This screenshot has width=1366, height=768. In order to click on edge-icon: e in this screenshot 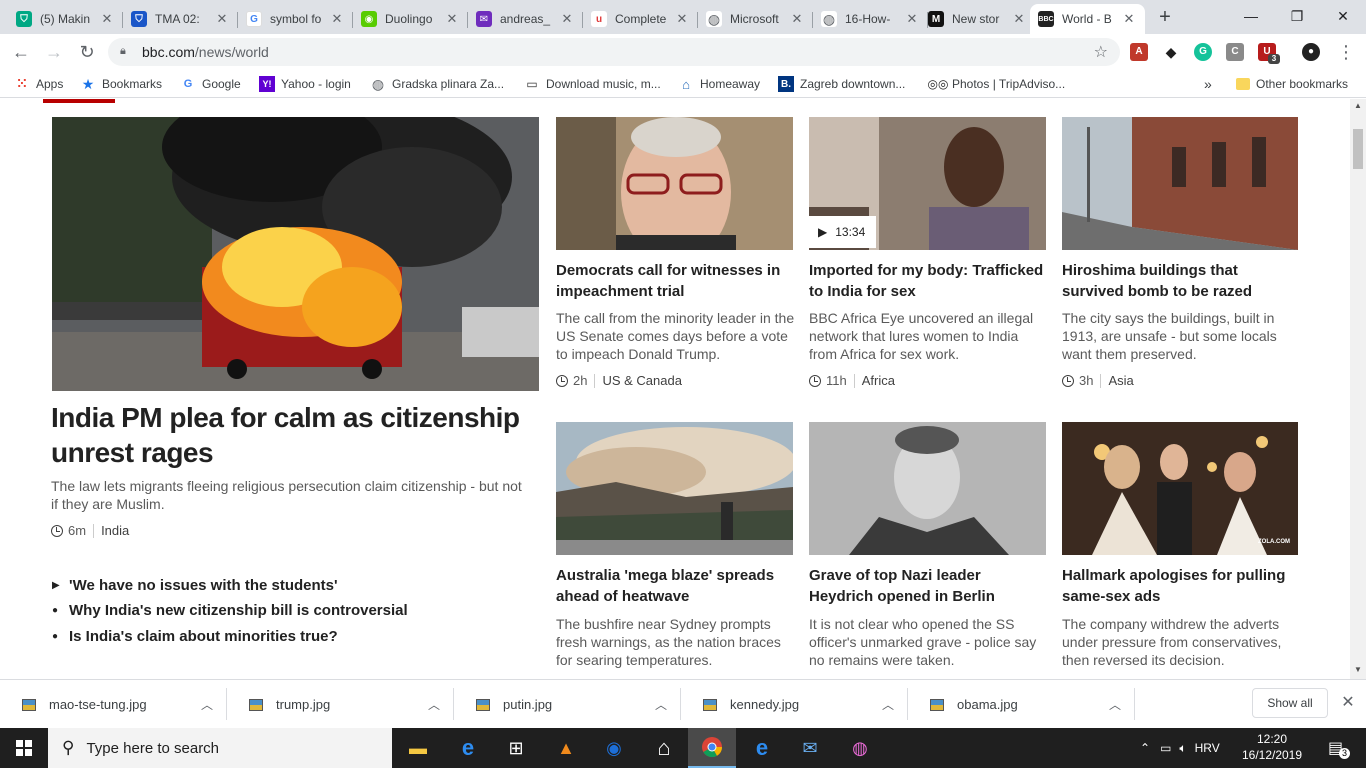, I will do `click(468, 748)`.